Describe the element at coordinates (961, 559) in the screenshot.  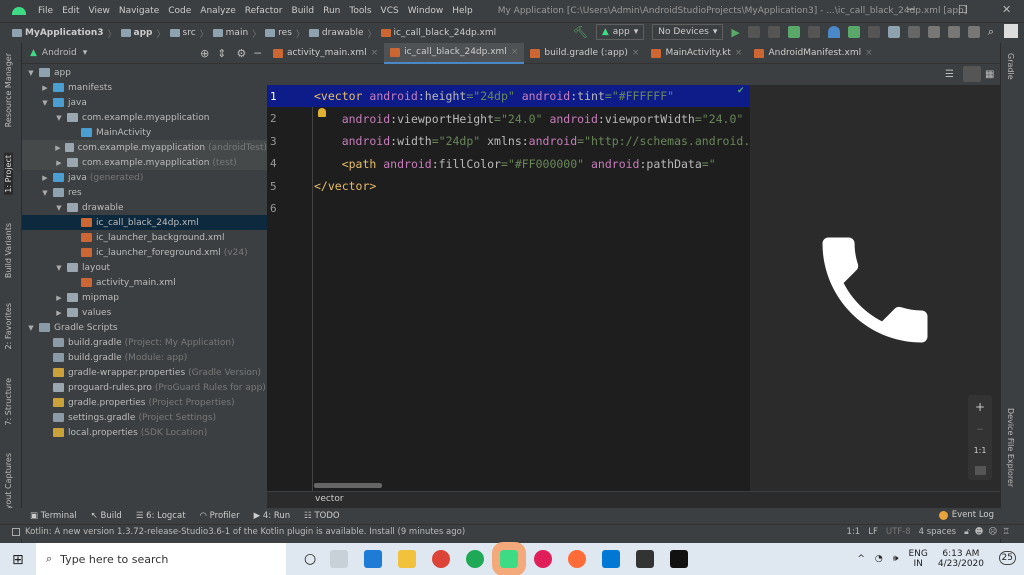
I see `clock: 6:13 AM 4/23/2020` at that location.